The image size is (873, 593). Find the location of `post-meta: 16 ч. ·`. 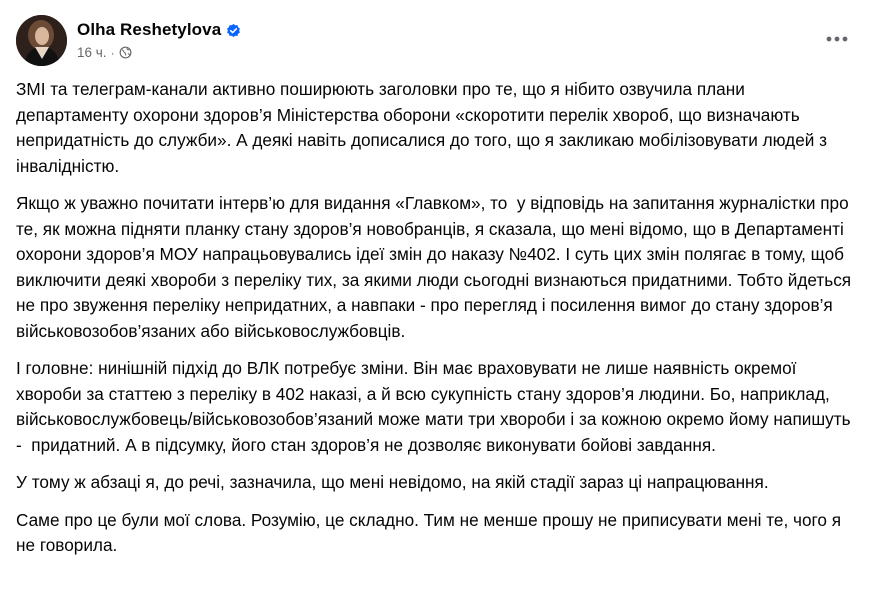

post-meta: 16 ч. · is located at coordinates (104, 52).